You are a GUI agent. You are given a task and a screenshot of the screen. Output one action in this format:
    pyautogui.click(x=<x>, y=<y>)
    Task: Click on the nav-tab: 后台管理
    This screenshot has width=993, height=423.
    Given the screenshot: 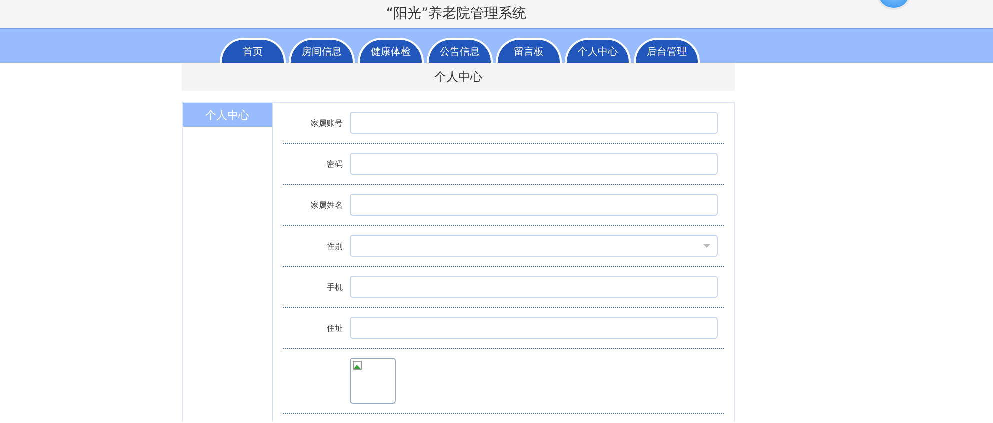 What is the action you would take?
    pyautogui.click(x=667, y=50)
    